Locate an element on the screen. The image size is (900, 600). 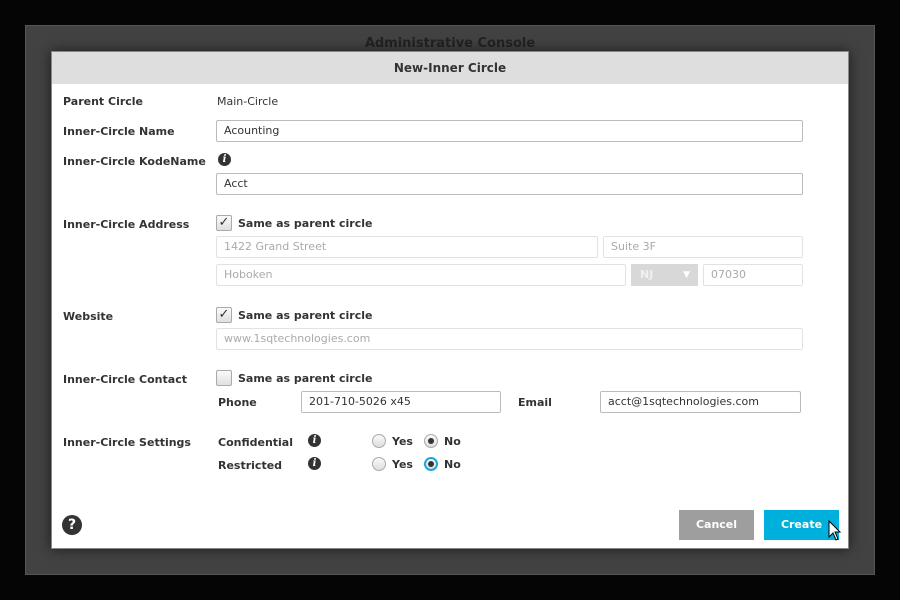
dialog-title: New-Inner Circle is located at coordinates (450, 68).